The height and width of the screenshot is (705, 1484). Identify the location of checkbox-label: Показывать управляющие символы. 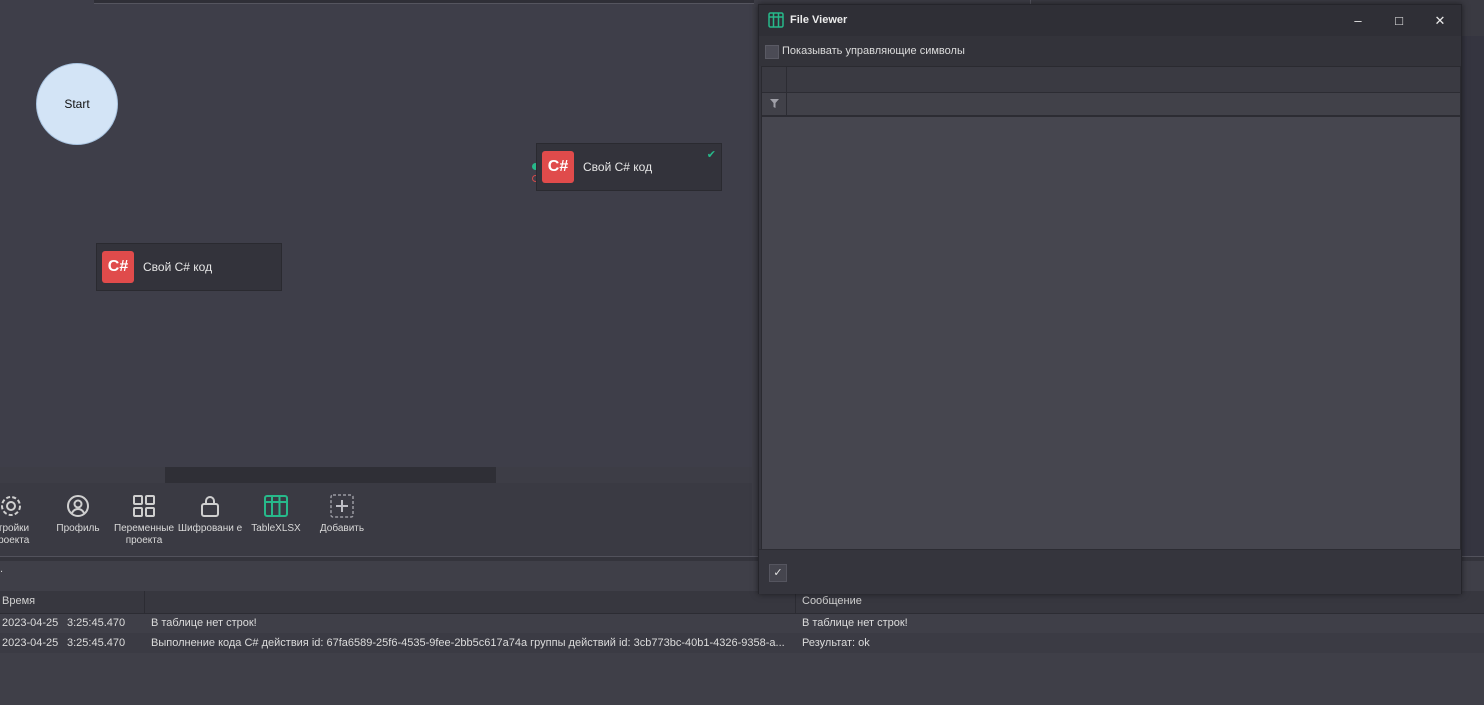
(873, 51).